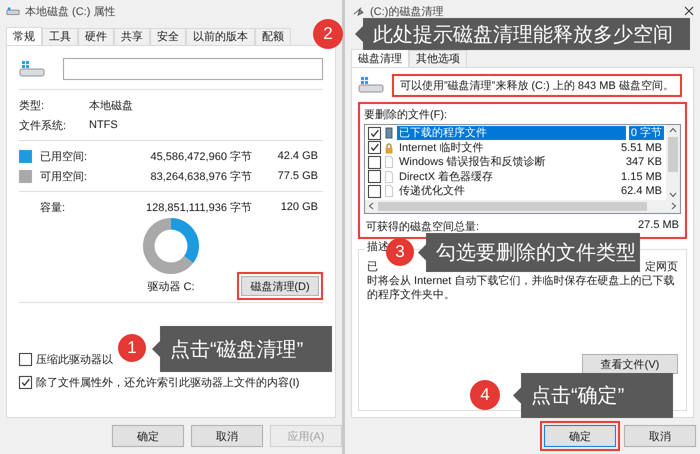 The width and height of the screenshot is (700, 454). What do you see at coordinates (646, 133) in the screenshot?
I see `file-size: 0 字节` at bounding box center [646, 133].